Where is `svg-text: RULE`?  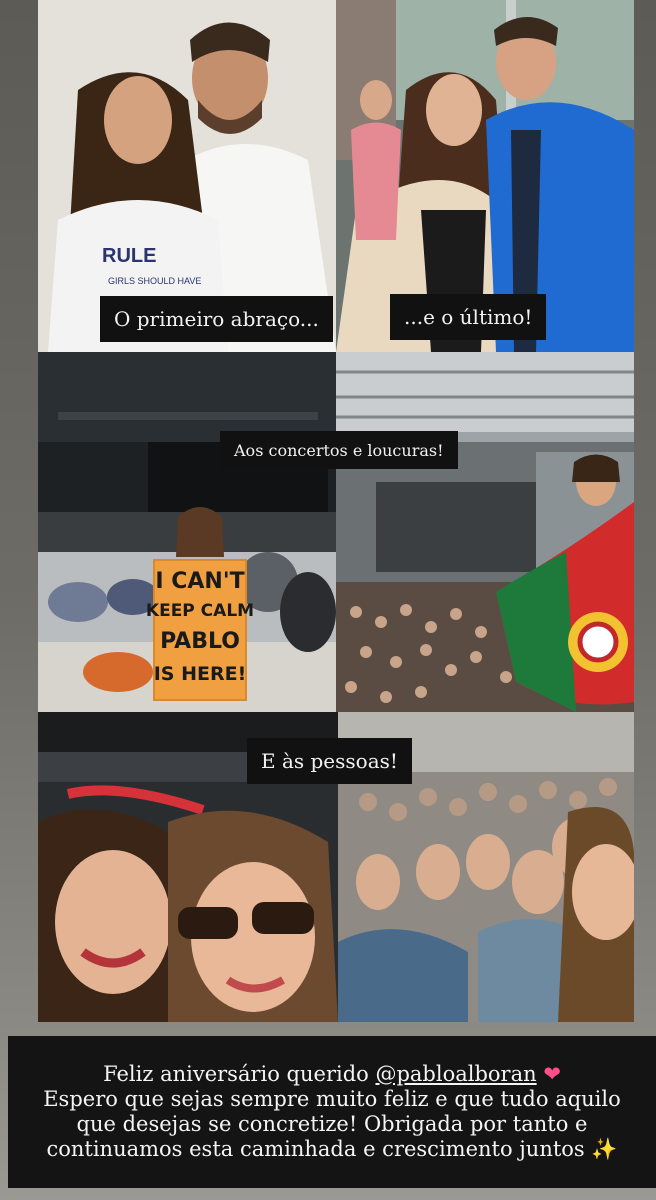
svg-text: RULE is located at coordinates (129, 256).